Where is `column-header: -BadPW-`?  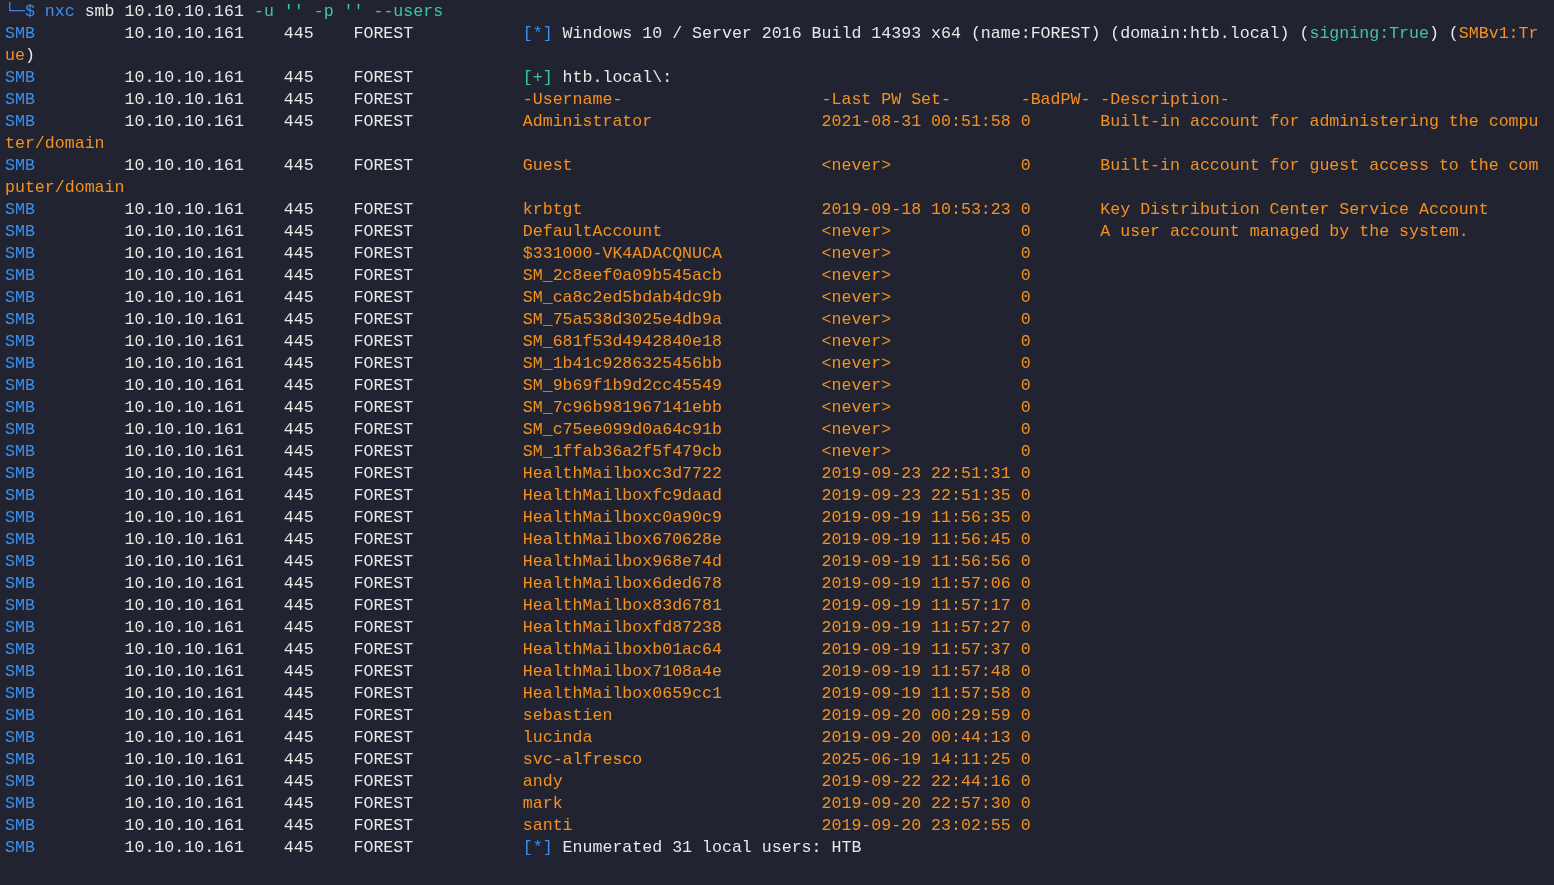
column-header: -BadPW- is located at coordinates (1055, 99).